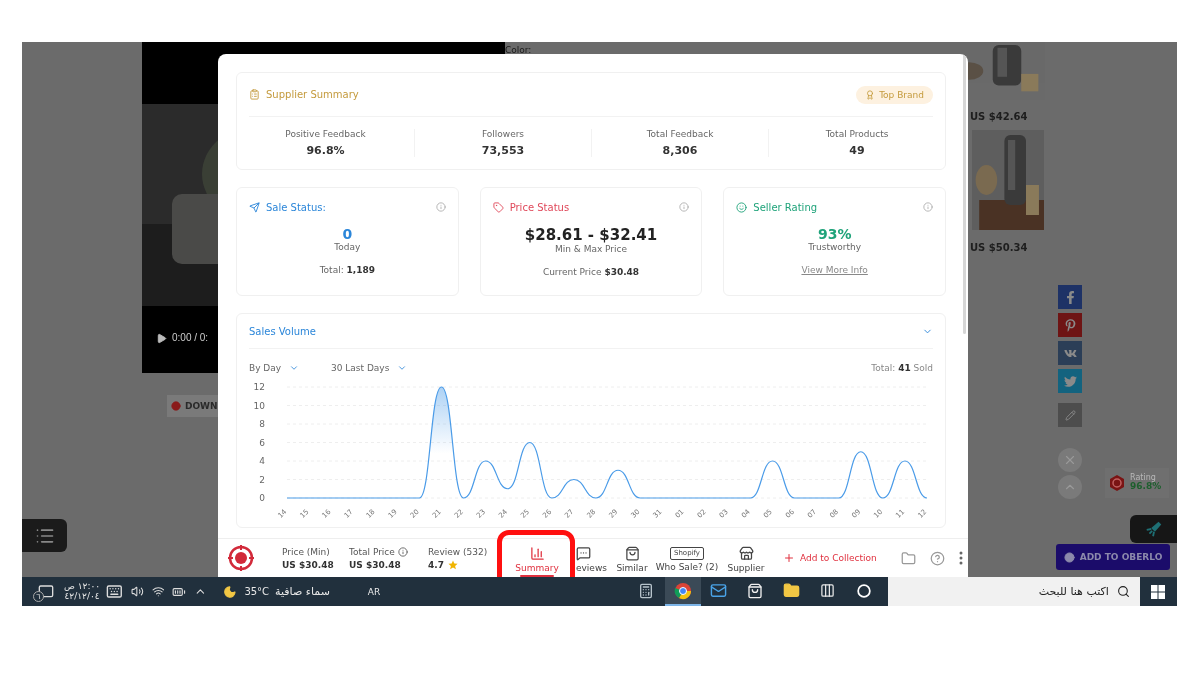 This screenshot has height=675, width=1200. What do you see at coordinates (746, 553) in the screenshot?
I see `store-icon` at bounding box center [746, 553].